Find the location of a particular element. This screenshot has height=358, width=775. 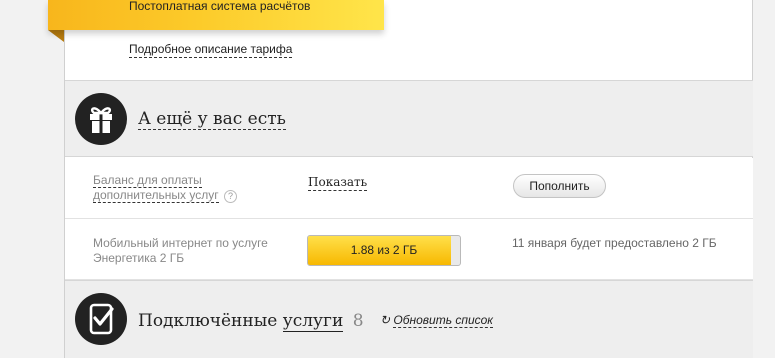

billing-system-text: Постоплатная система расчётов is located at coordinates (220, 6).